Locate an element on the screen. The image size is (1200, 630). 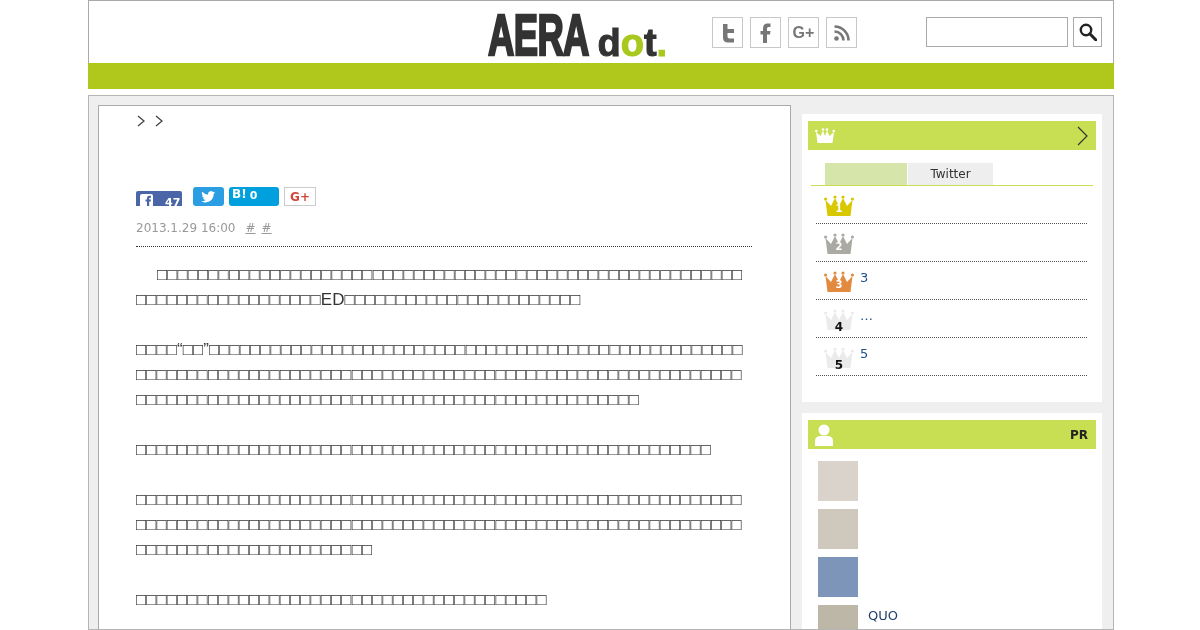
search-button is located at coordinates (1087, 32).